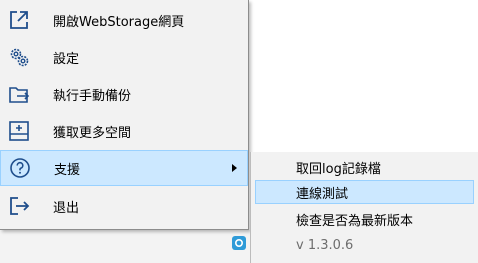 The height and width of the screenshot is (263, 478). Describe the element at coordinates (325, 245) in the screenshot. I see `version-text: v 1.3.0.6` at that location.